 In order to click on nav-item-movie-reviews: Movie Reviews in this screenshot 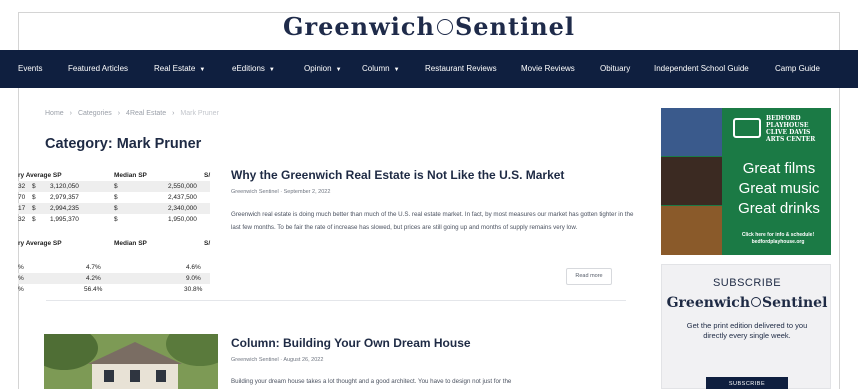, I will do `click(548, 69)`.